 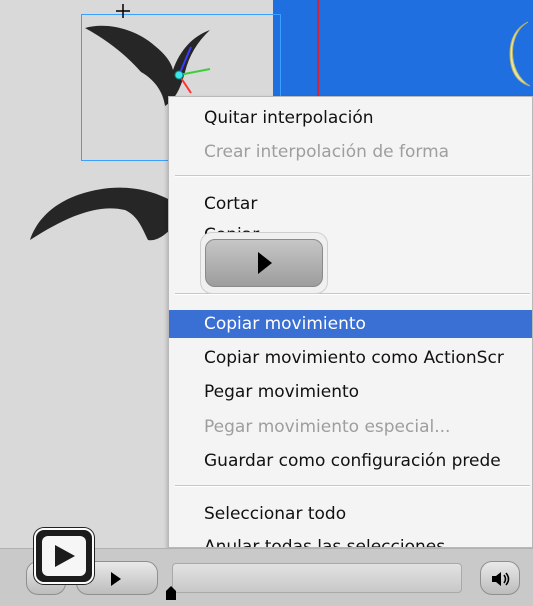 I want to click on menu-item-deselect-all: Anular todas las selecciones, so click(x=350, y=540).